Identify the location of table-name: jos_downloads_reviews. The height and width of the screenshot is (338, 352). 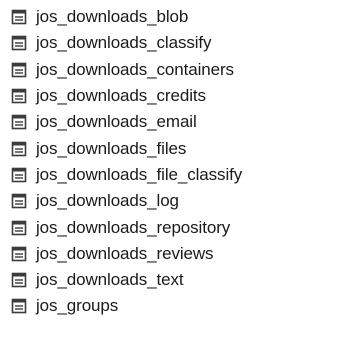
(125, 253).